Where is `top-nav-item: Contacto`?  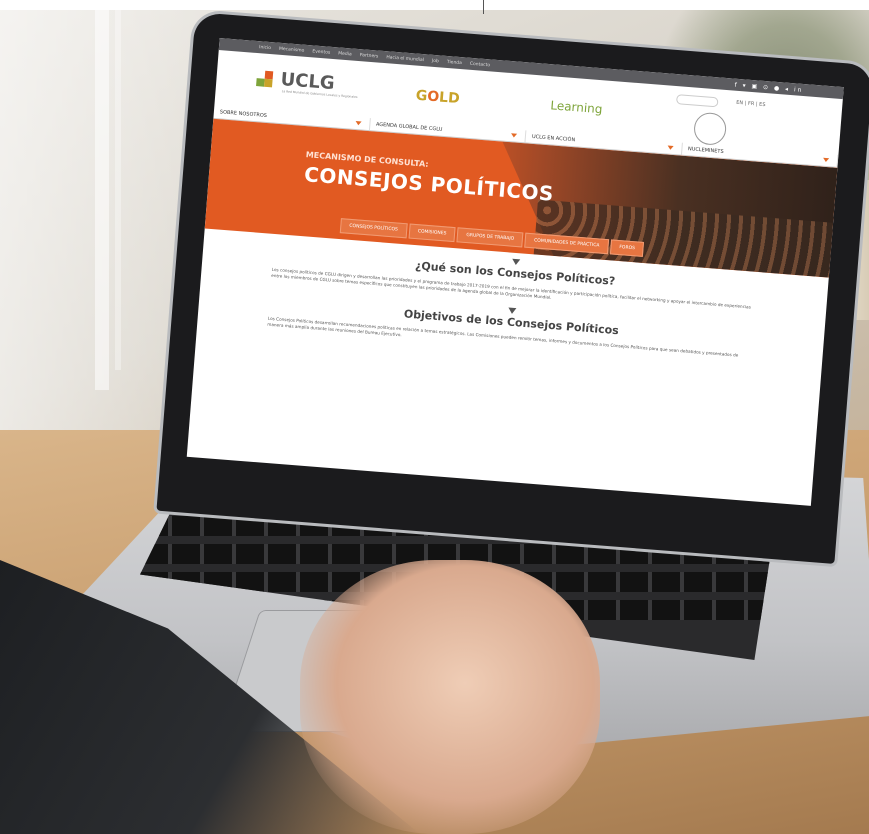 top-nav-item: Contacto is located at coordinates (480, 64).